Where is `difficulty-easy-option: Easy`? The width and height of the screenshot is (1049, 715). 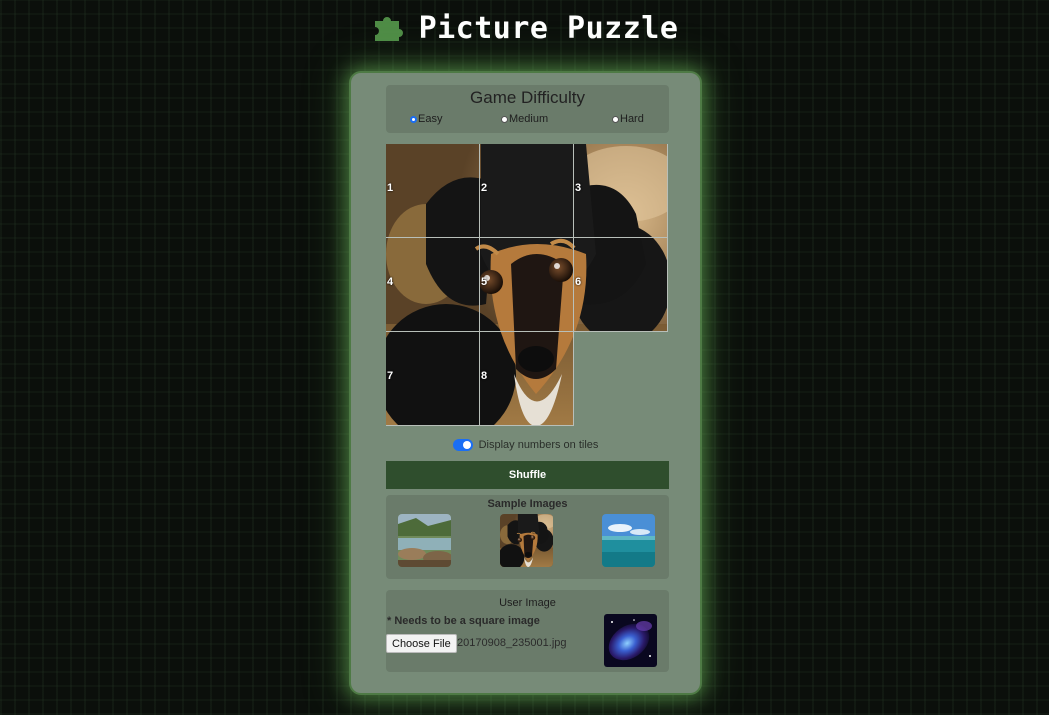
difficulty-easy-option: Easy is located at coordinates (426, 119).